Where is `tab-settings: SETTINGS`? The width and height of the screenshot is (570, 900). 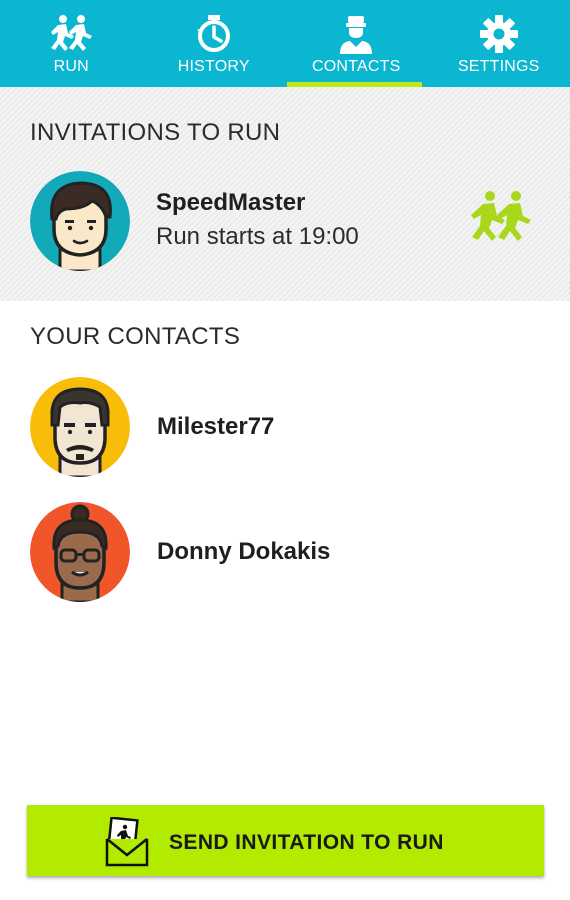 tab-settings: SETTINGS is located at coordinates (499, 43).